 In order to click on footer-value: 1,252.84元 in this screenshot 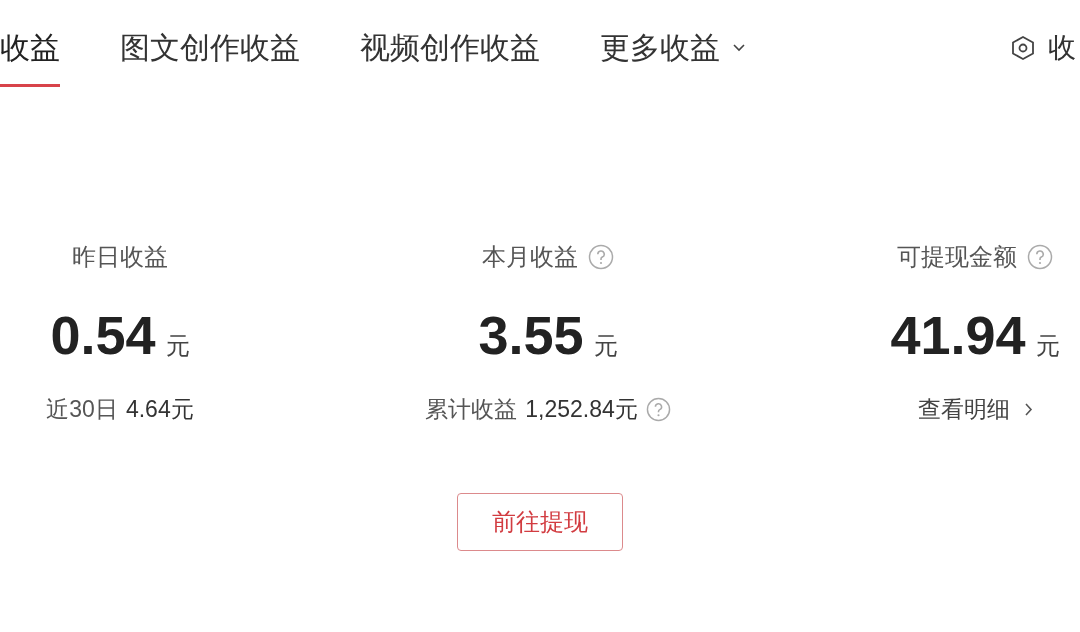, I will do `click(581, 409)`.